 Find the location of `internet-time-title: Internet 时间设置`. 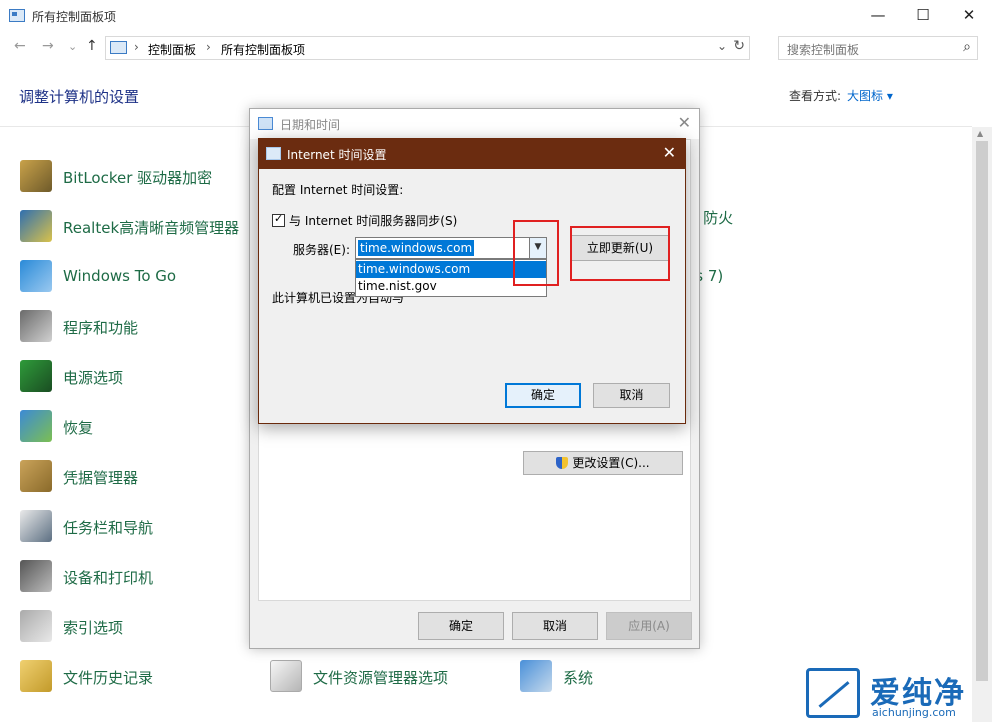

internet-time-title: Internet 时间设置 is located at coordinates (337, 155).